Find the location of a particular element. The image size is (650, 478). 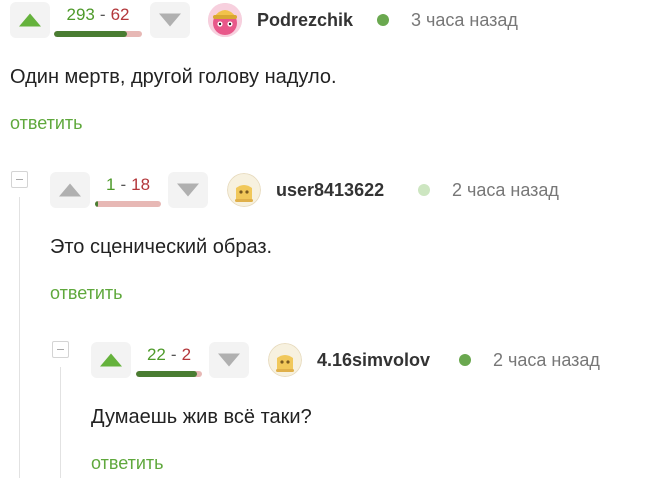

rating-minus: 62 is located at coordinates (120, 14).